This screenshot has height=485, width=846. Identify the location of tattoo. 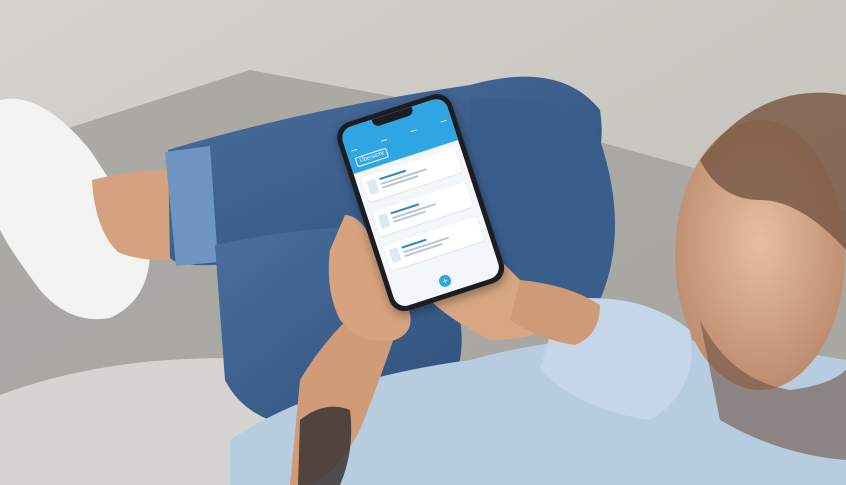
(325, 445).